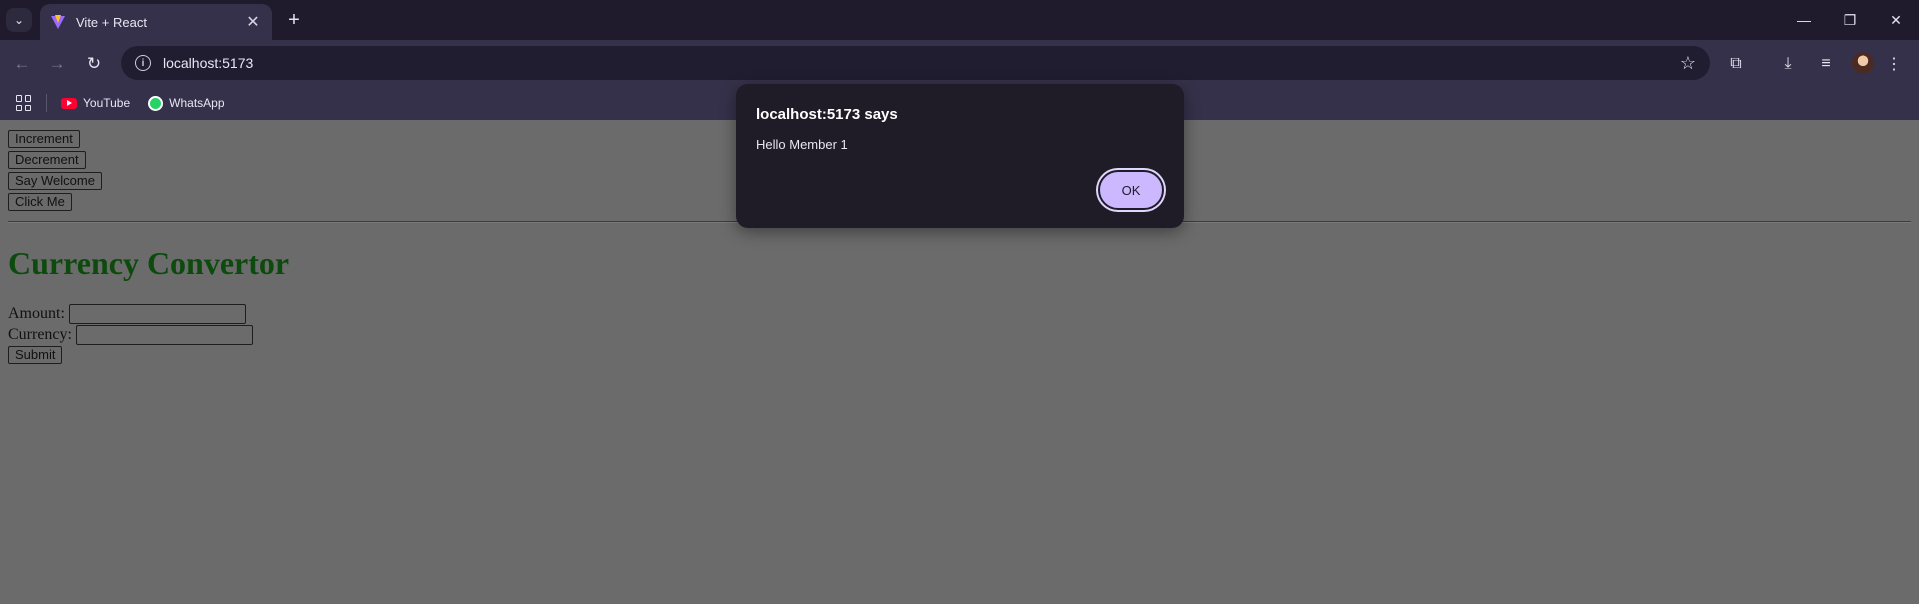 This screenshot has width=1919, height=604. What do you see at coordinates (94, 64) in the screenshot?
I see `reload-icon: ↻` at bounding box center [94, 64].